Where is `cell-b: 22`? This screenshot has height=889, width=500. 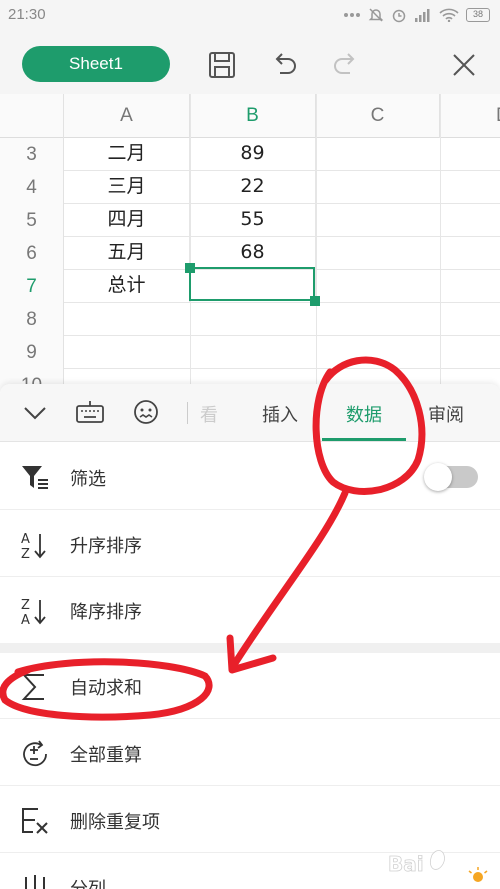
cell-b: 22 is located at coordinates (253, 187).